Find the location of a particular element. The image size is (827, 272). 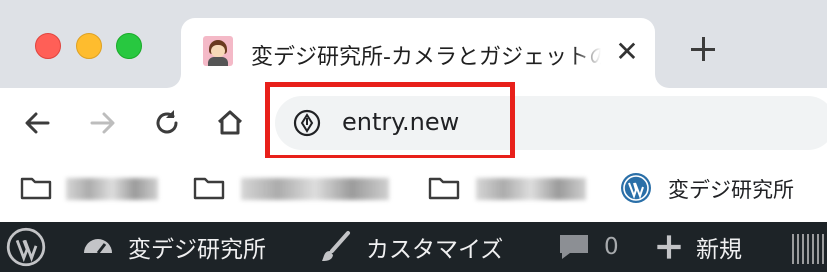

tab-title: 変デジ研究所-カメラとガジェットのレビューブログ is located at coordinates (426, 57).